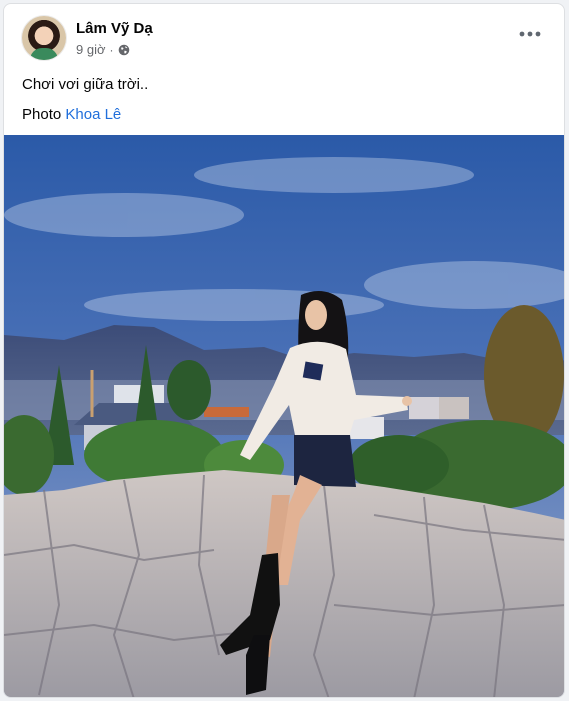 The height and width of the screenshot is (701, 569). I want to click on avatar-shirt, so click(44, 54).